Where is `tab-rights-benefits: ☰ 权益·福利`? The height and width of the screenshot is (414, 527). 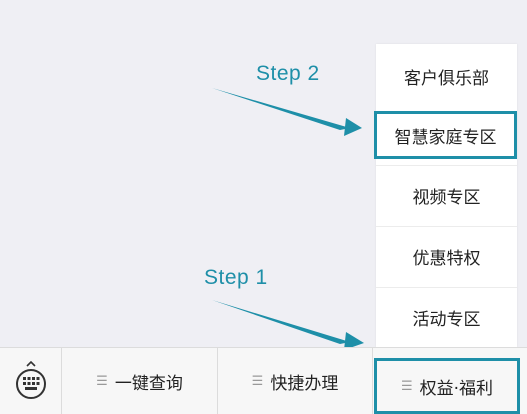
tab-rights-benefits: ☰ 权益·福利 is located at coordinates (447, 386).